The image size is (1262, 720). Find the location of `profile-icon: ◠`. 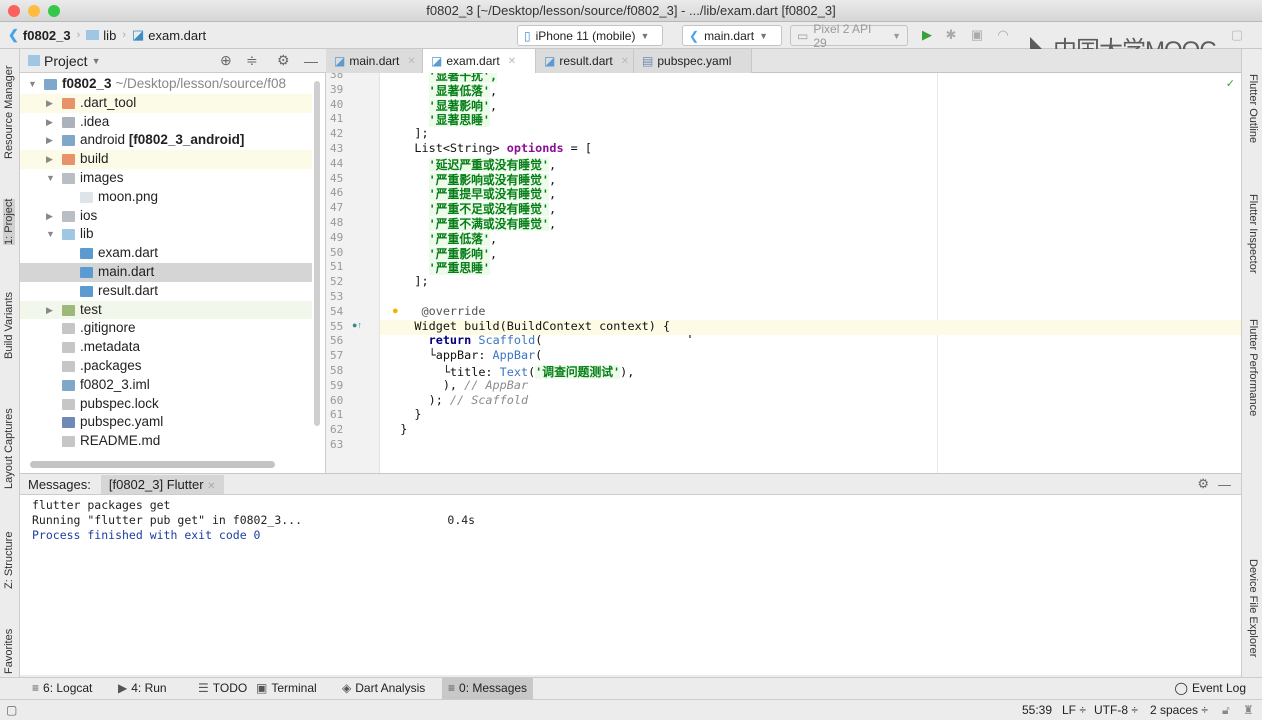

profile-icon: ◠ is located at coordinates (1003, 35).